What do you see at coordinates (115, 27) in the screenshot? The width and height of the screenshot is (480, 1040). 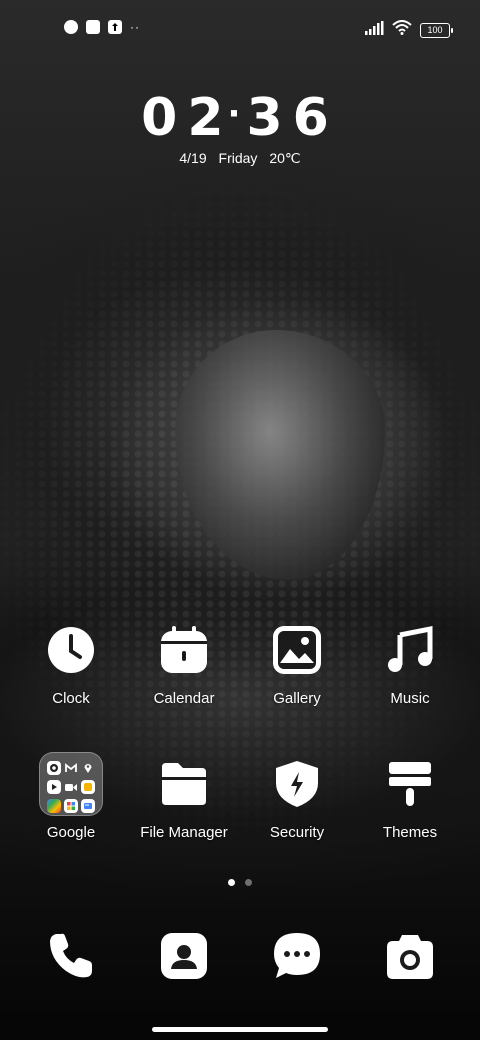 I see `upload-icon` at bounding box center [115, 27].